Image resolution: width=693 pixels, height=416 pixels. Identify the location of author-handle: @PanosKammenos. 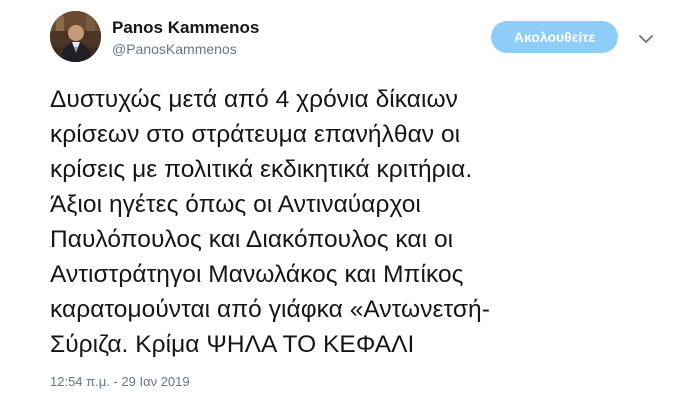
(185, 49).